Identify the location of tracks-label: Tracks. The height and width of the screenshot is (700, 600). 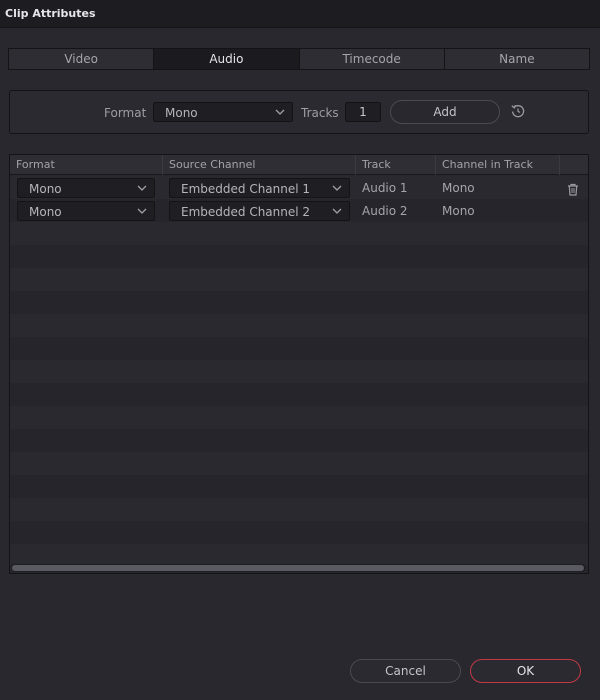
(320, 113).